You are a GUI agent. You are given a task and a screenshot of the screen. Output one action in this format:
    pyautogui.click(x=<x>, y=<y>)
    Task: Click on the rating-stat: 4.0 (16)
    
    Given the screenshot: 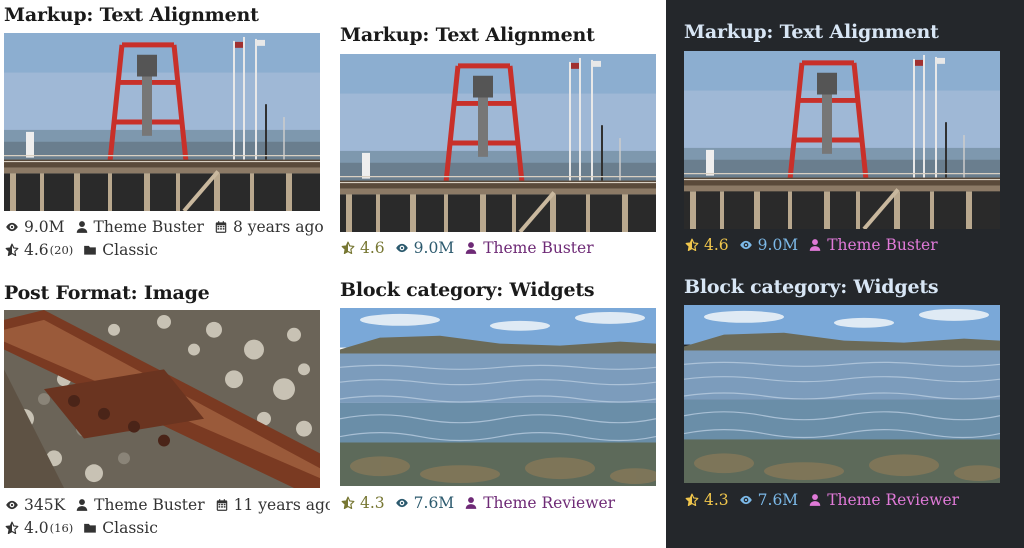 What is the action you would take?
    pyautogui.click(x=38, y=528)
    